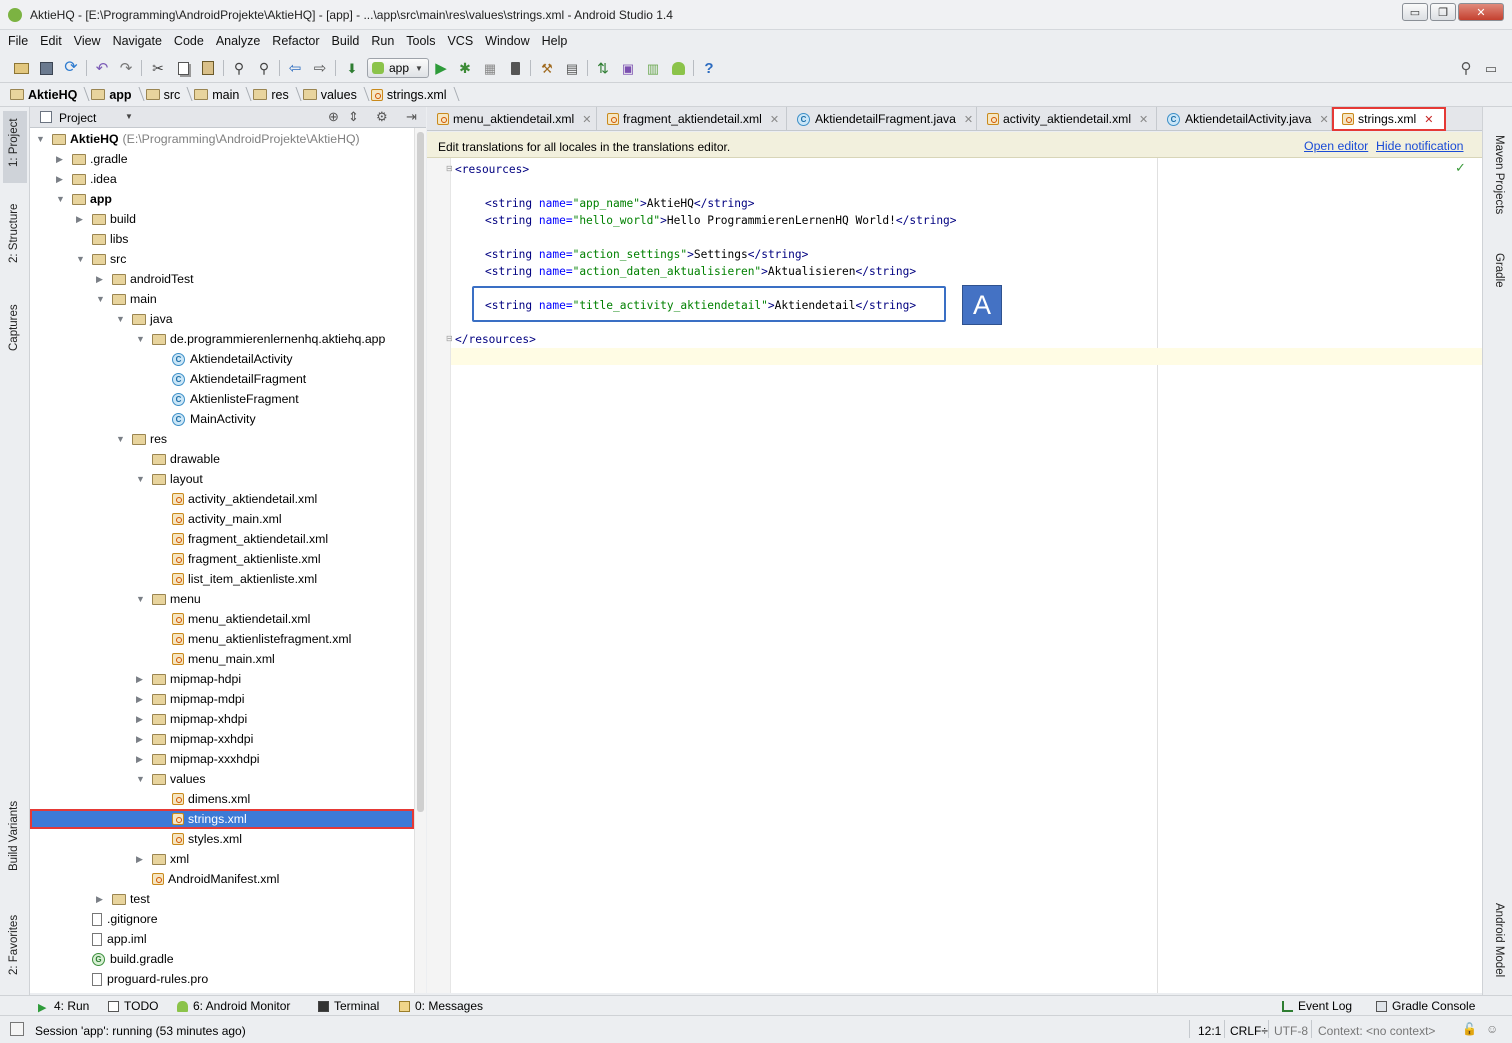 This screenshot has height=1043, width=1512. What do you see at coordinates (51, 41) in the screenshot?
I see `menu-edit: Edit` at bounding box center [51, 41].